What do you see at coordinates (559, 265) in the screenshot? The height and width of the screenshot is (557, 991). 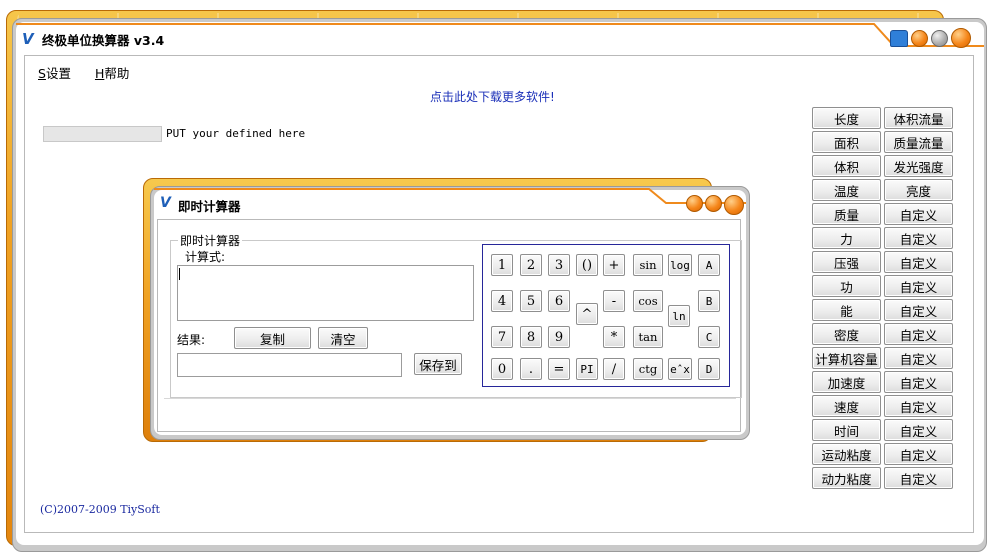 I see `key-3: 3` at bounding box center [559, 265].